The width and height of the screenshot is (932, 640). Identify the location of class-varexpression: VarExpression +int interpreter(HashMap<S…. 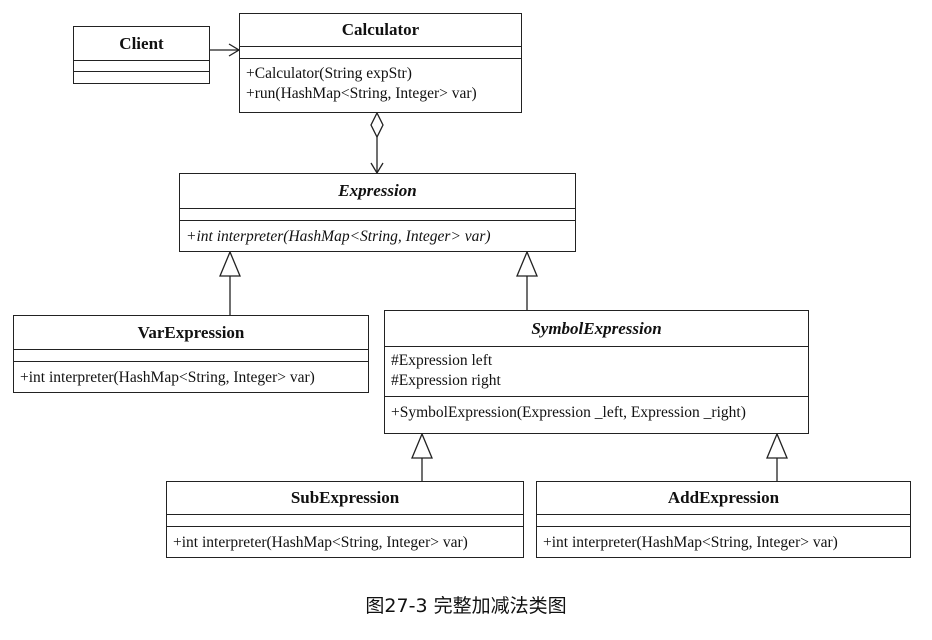
(191, 354).